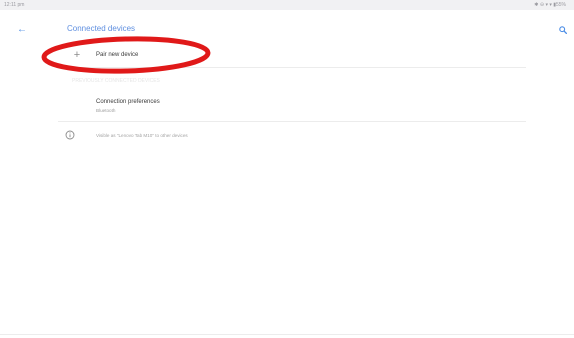 This screenshot has width=574, height=338. I want to click on search-button, so click(563, 30).